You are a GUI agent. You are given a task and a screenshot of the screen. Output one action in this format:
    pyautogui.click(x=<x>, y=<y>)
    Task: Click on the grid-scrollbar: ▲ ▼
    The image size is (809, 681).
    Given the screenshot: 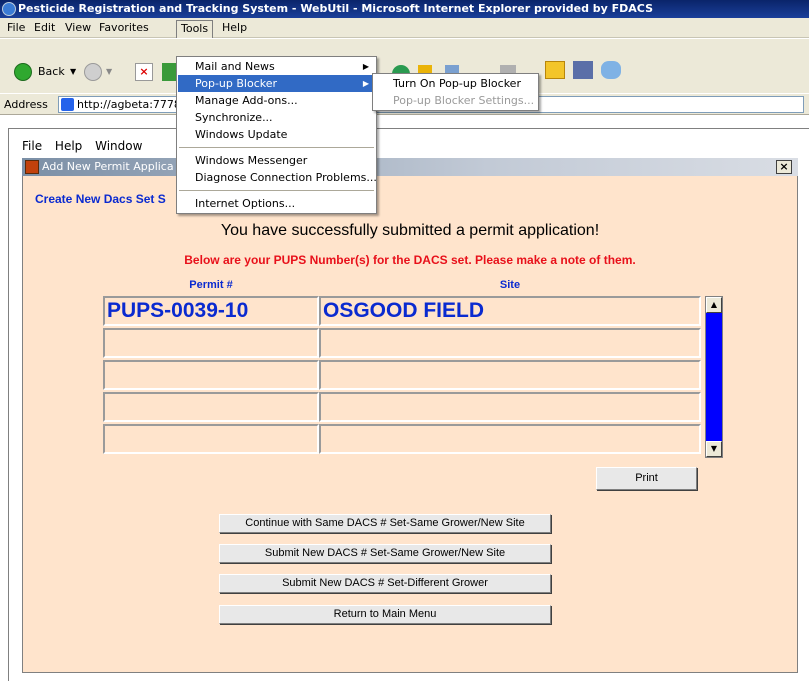 What is the action you would take?
    pyautogui.click(x=714, y=377)
    